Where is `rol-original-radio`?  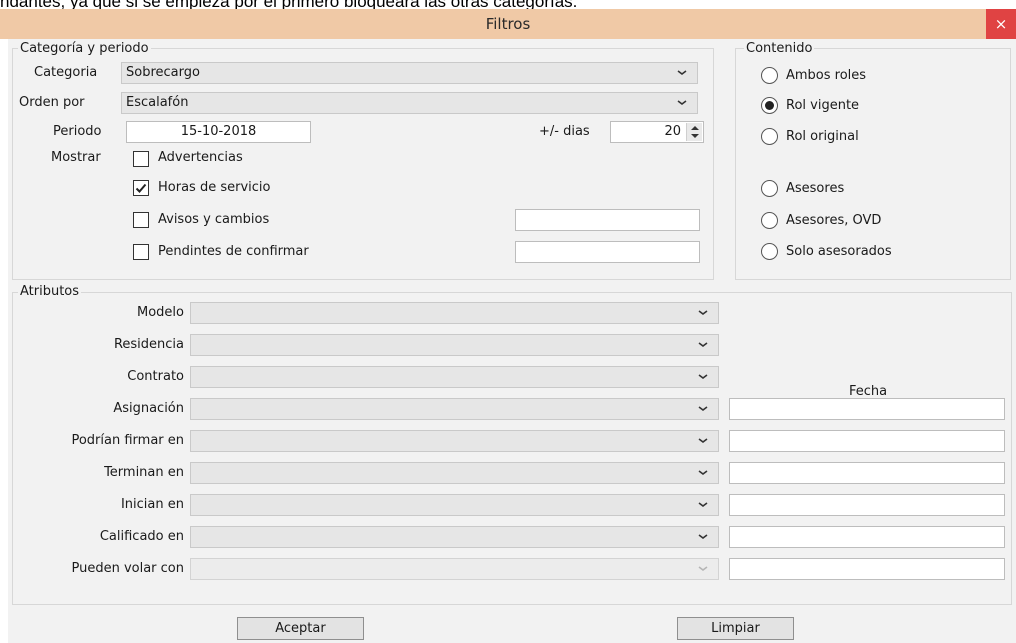 rol-original-radio is located at coordinates (769, 136).